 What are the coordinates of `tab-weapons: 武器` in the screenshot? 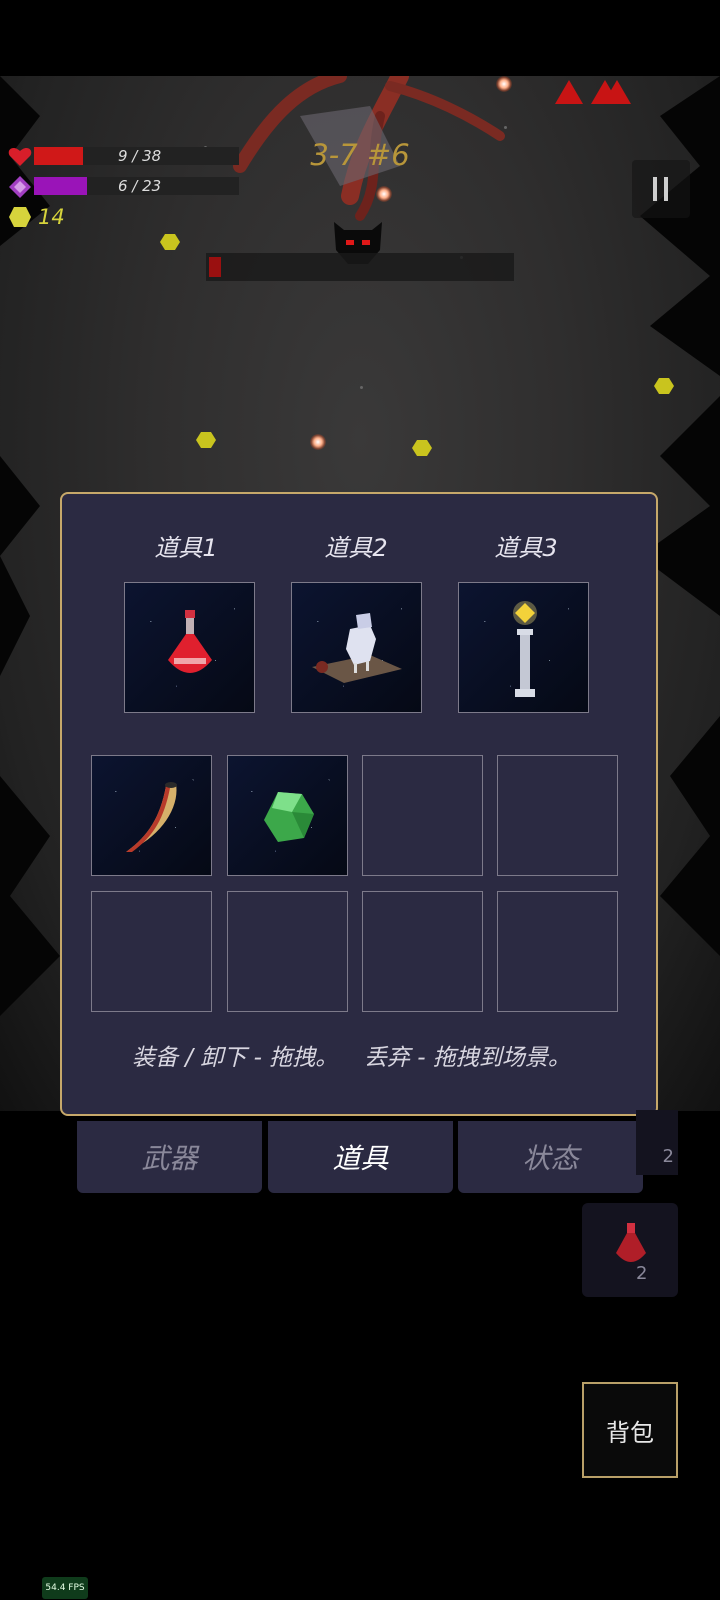 It's located at (169, 1157).